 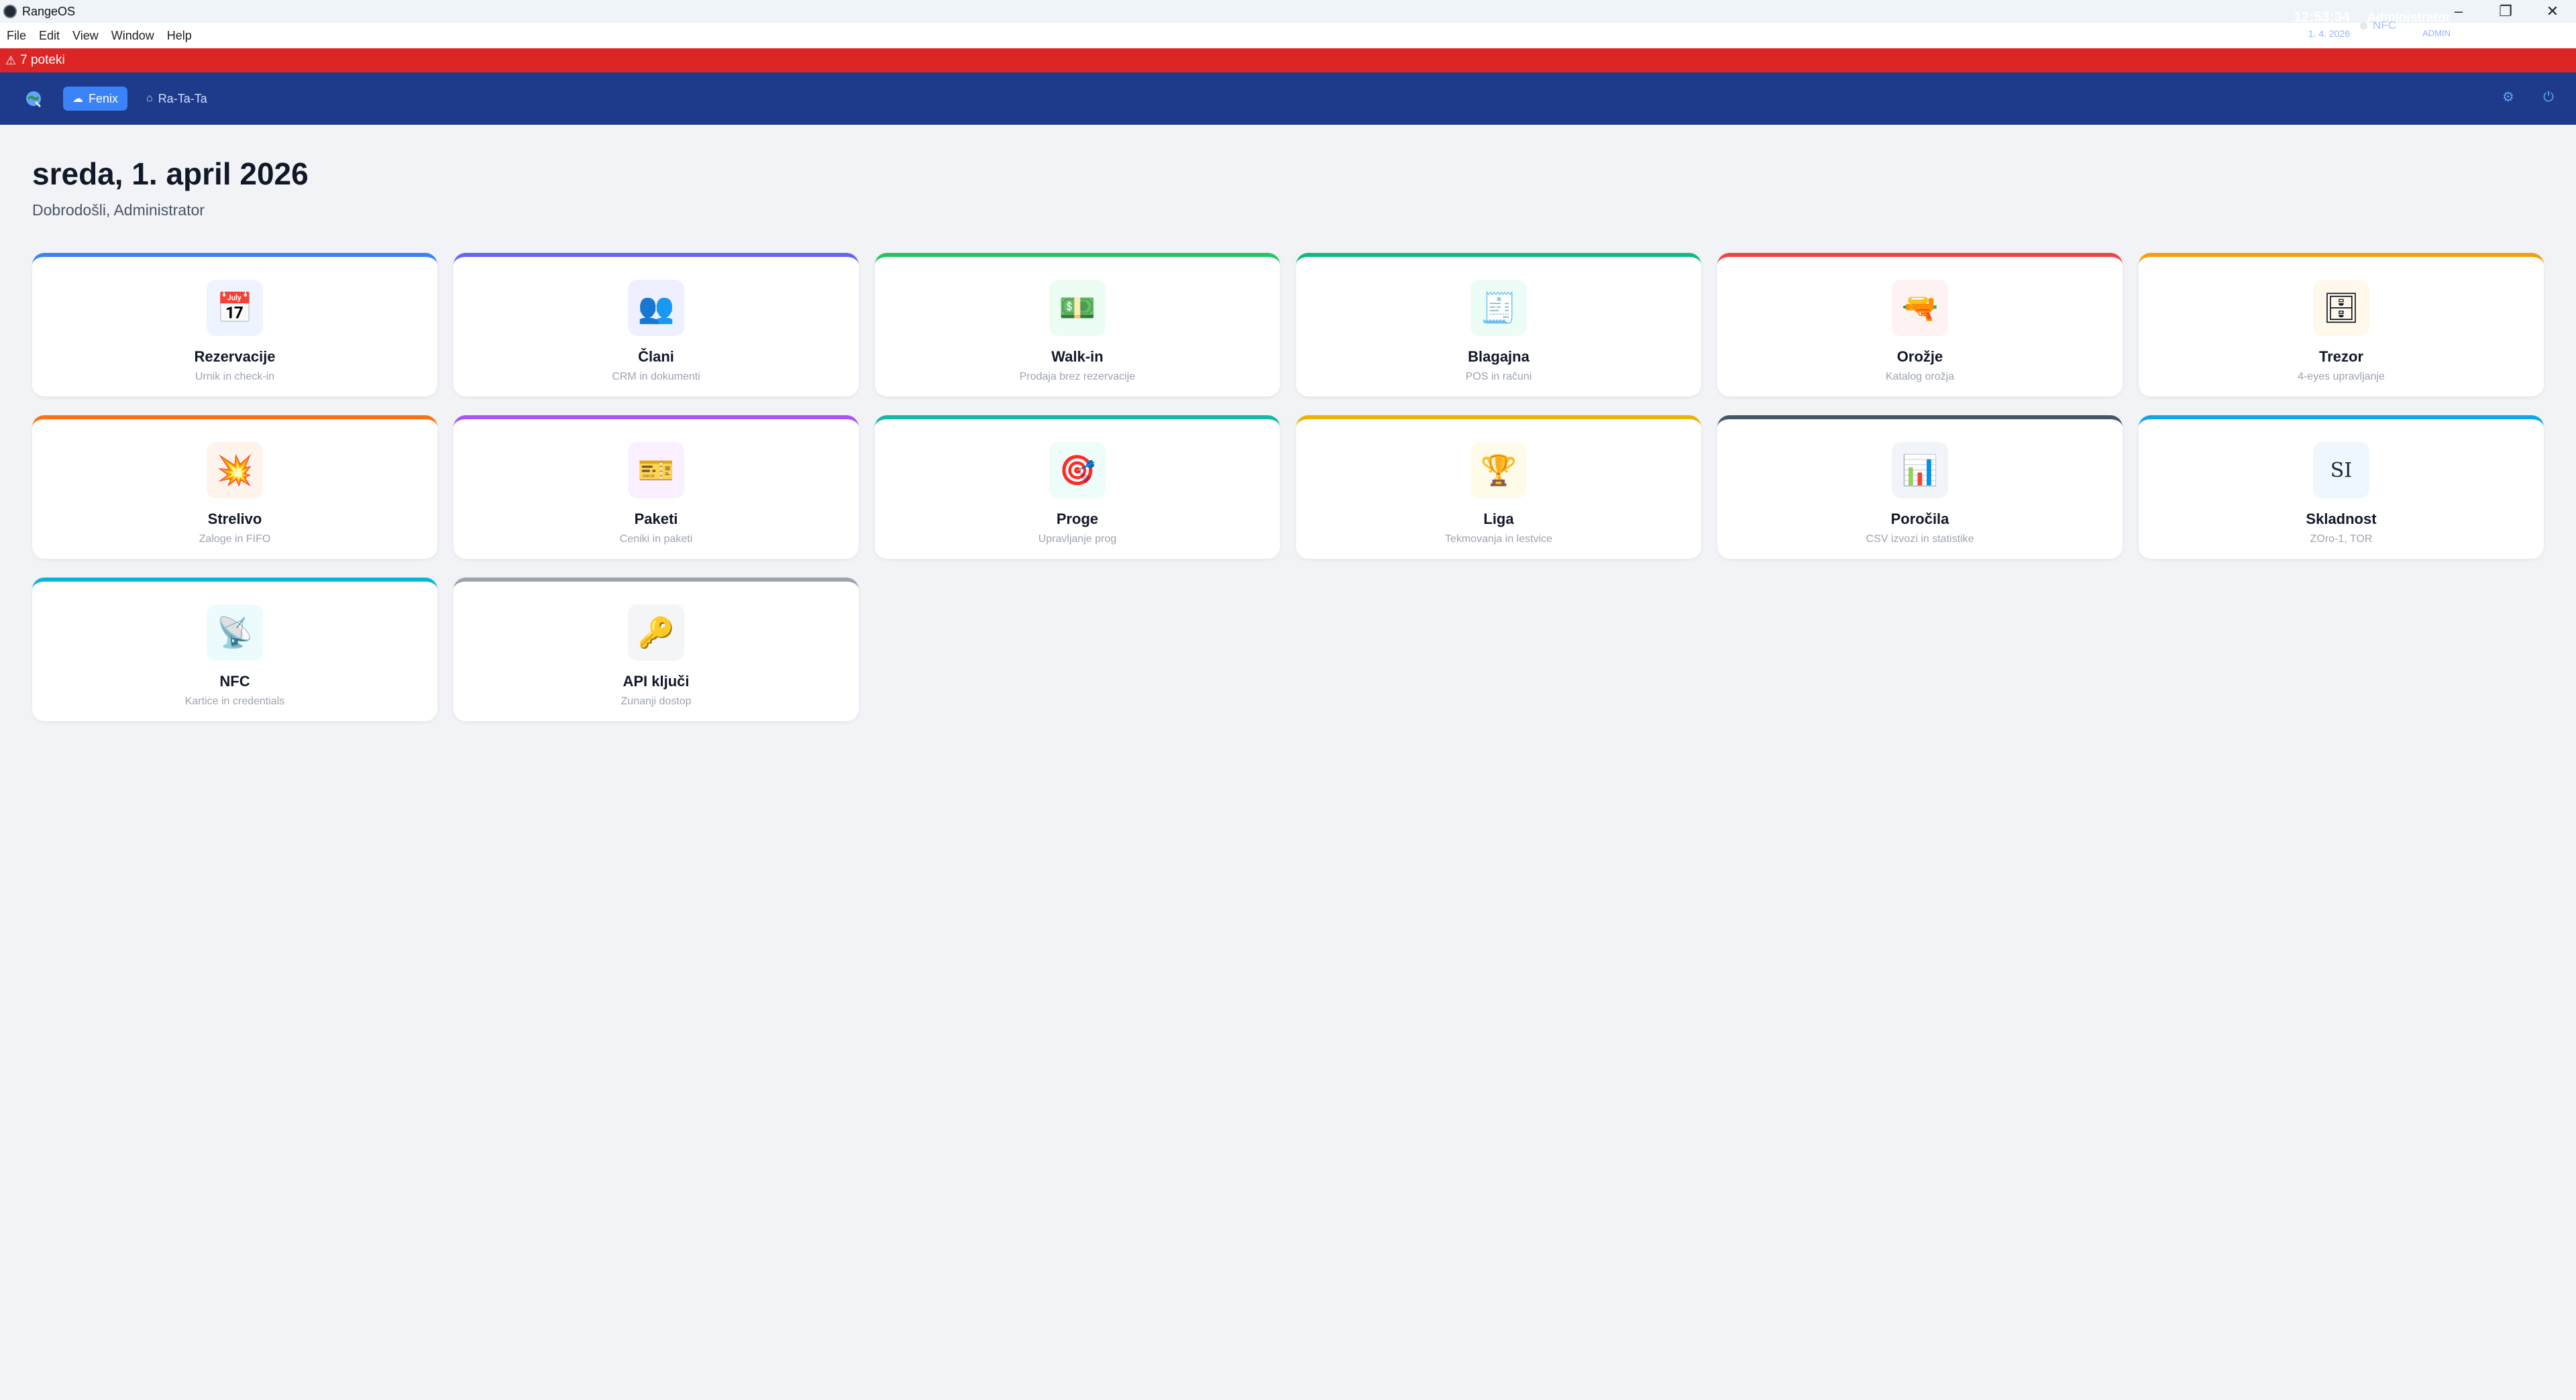 I want to click on location-chip-fenix: ☁ Fenix, so click(x=95, y=99).